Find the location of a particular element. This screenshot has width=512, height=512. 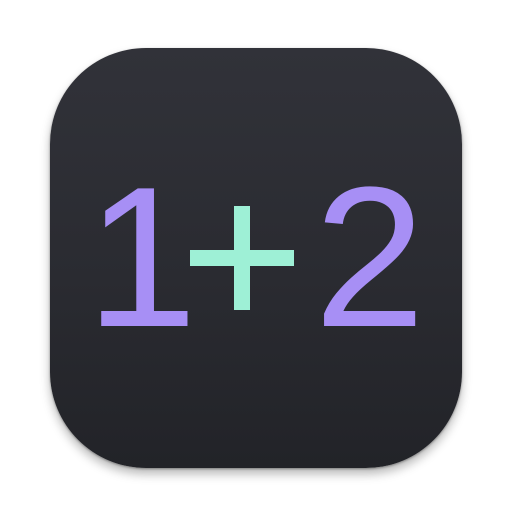

left-operand: 1 is located at coordinates (142, 257).